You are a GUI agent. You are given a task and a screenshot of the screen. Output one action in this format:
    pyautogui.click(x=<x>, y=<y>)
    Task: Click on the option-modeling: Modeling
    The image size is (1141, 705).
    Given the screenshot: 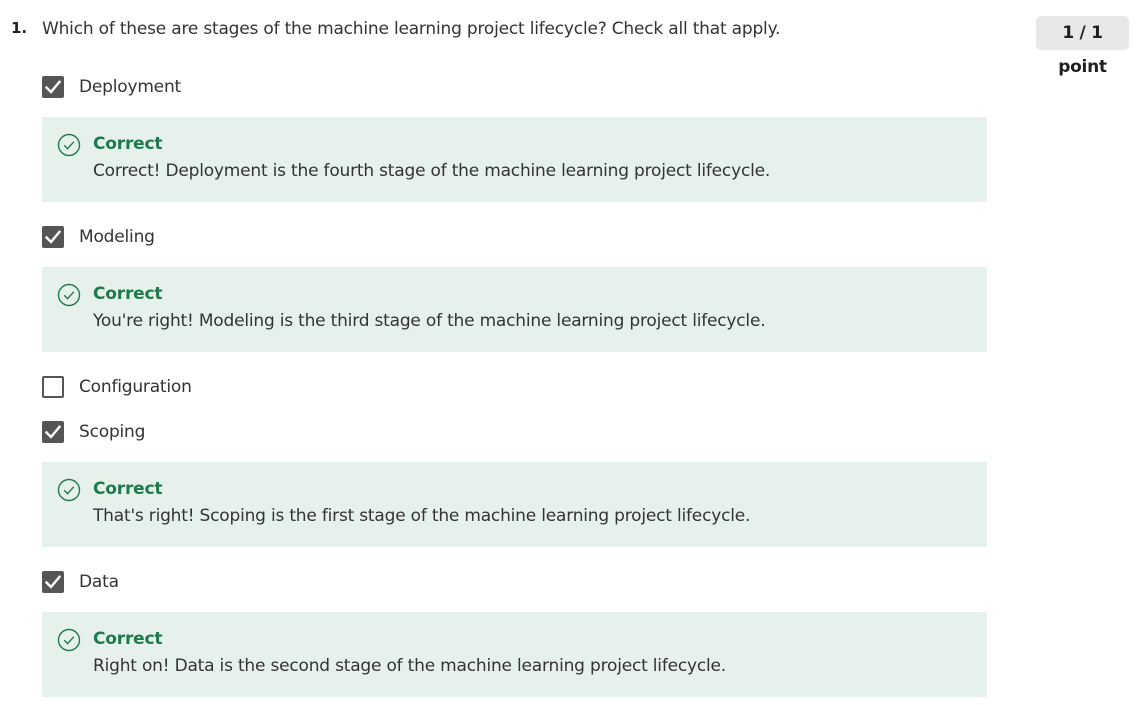 What is the action you would take?
    pyautogui.click(x=98, y=237)
    